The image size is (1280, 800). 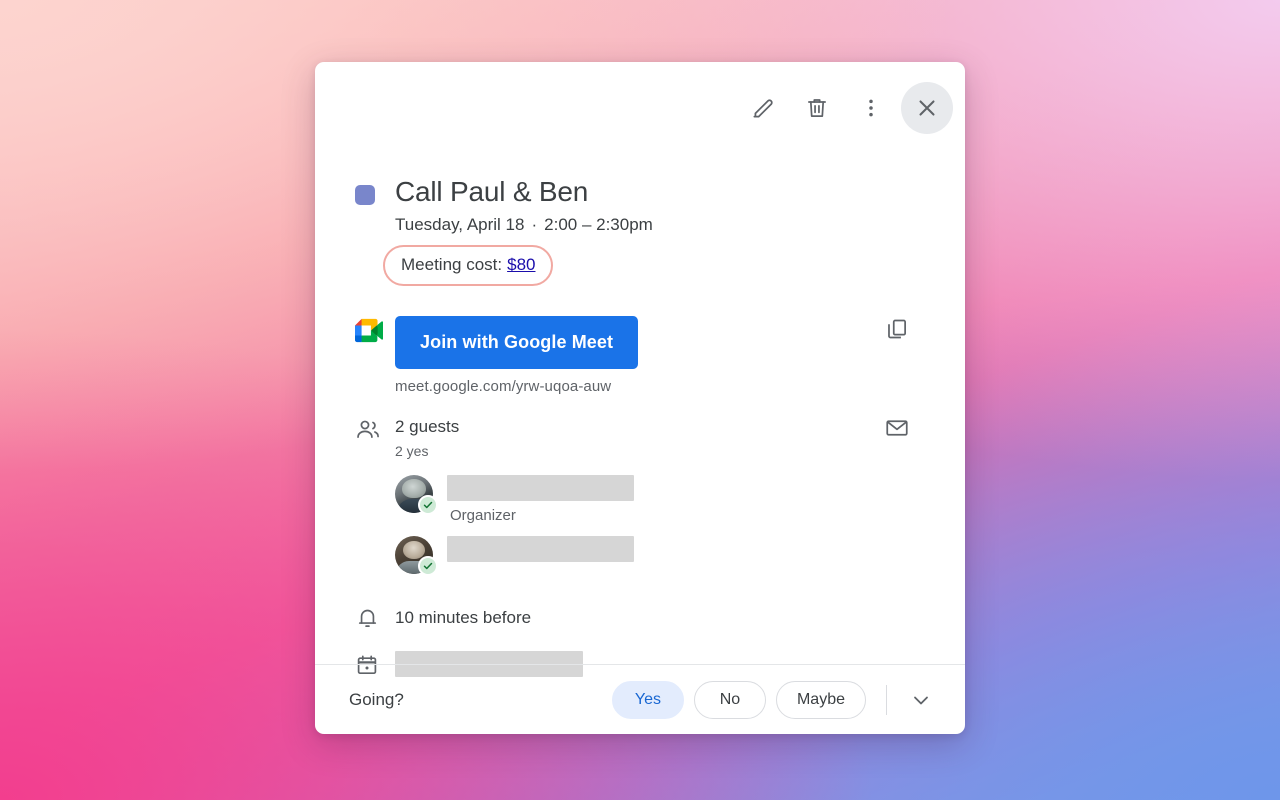 I want to click on more-options-button, so click(x=871, y=108).